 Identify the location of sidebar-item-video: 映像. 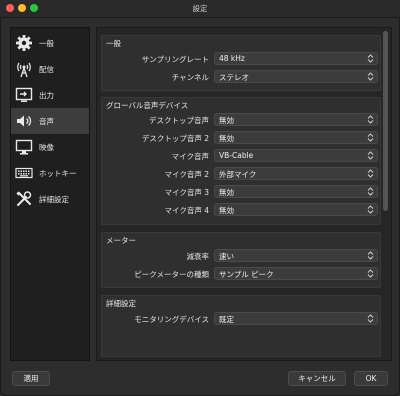
(50, 147).